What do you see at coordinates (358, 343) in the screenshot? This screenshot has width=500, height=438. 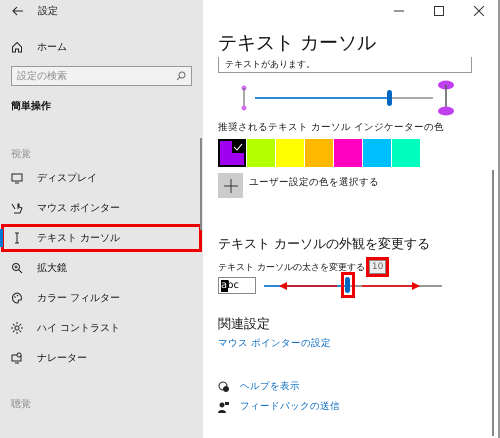 I see `settings-link: マウス ポインターの設定` at bounding box center [358, 343].